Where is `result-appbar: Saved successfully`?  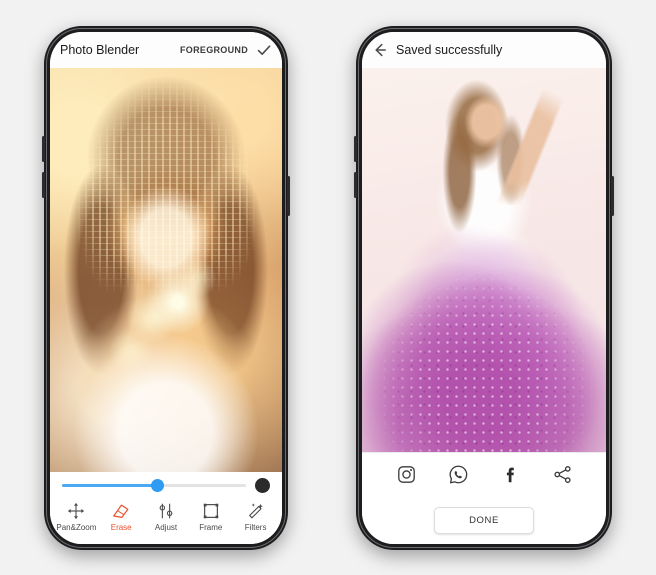
result-appbar: Saved successfully is located at coordinates (484, 50).